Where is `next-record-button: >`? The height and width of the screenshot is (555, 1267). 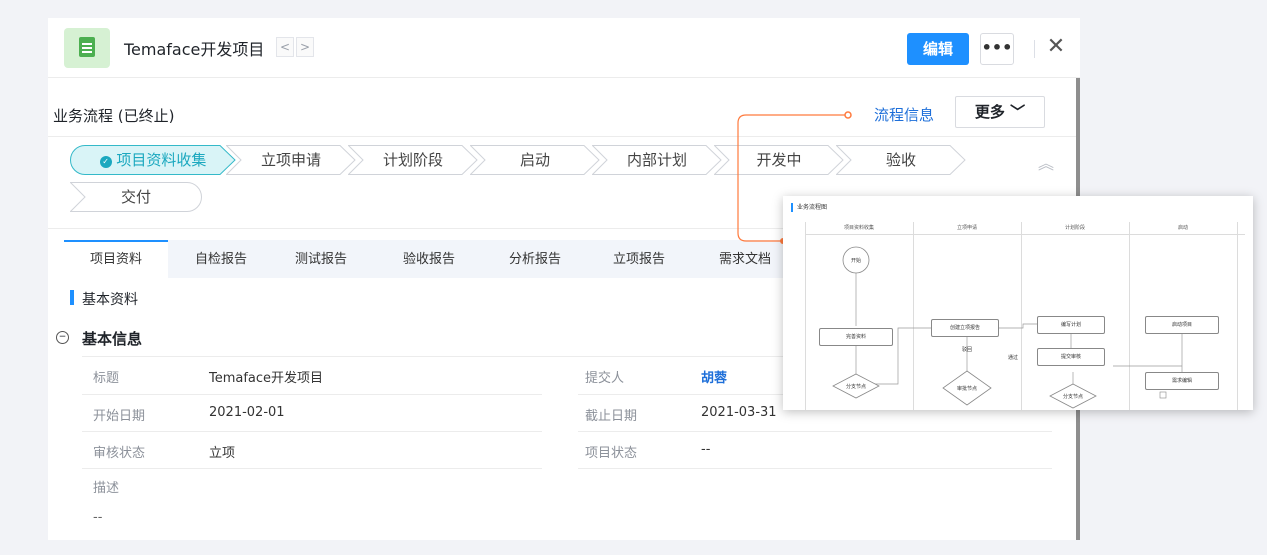 next-record-button: > is located at coordinates (305, 47).